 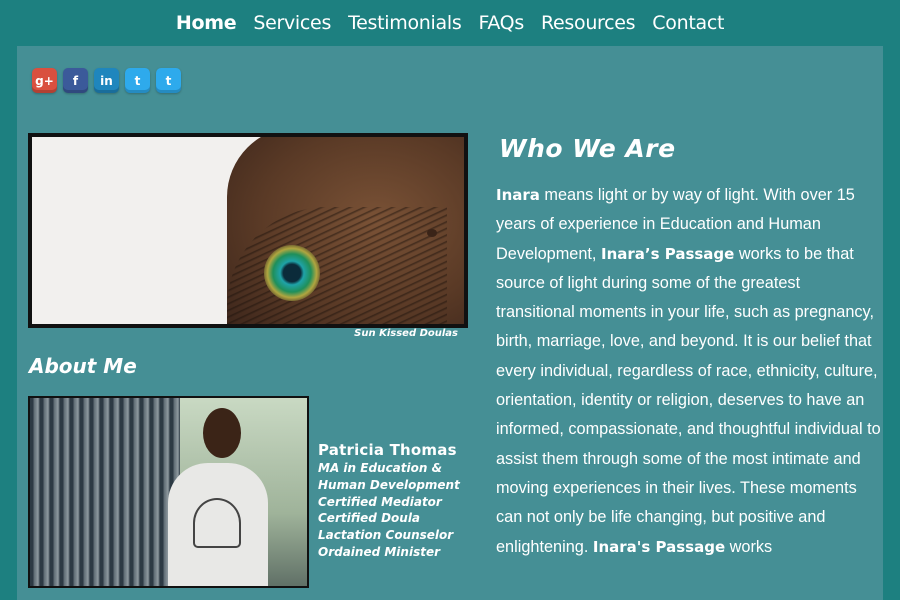 I want to click on credential-item: Certified Doula, so click(x=369, y=518).